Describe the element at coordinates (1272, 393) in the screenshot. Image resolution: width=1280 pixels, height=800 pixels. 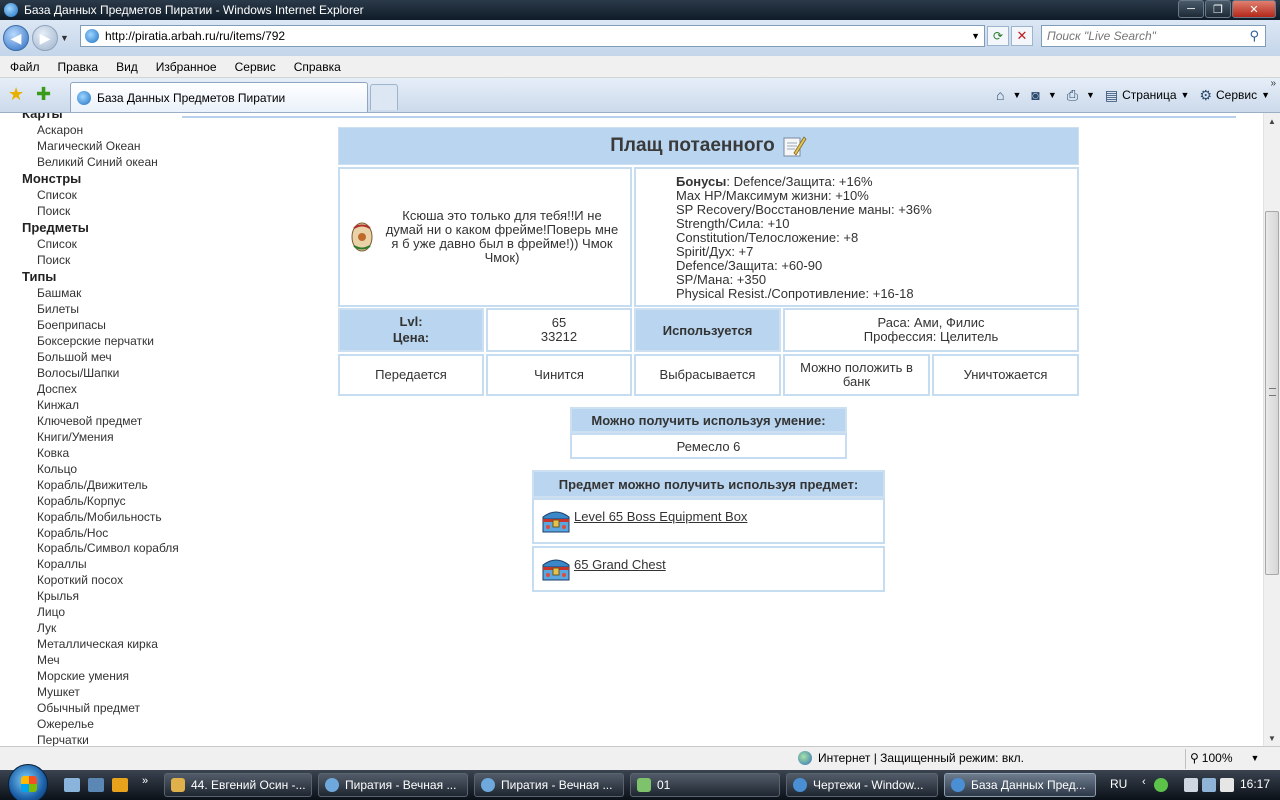
I see `scroll-thumb` at that location.